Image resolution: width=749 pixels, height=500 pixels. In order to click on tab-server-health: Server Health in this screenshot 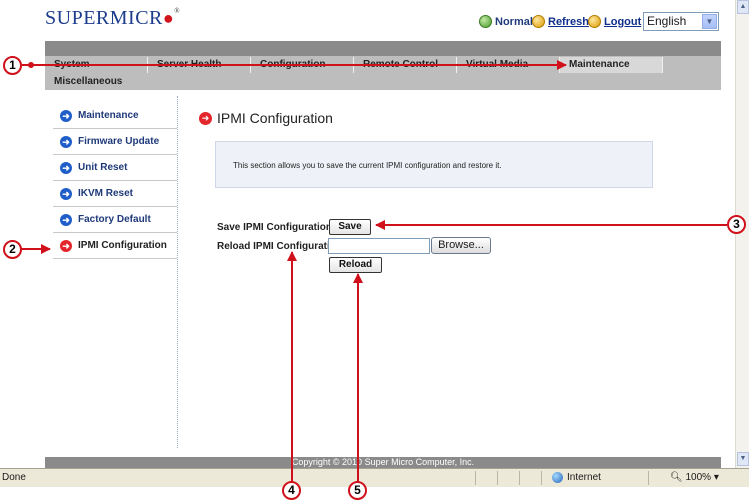, I will do `click(199, 65)`.